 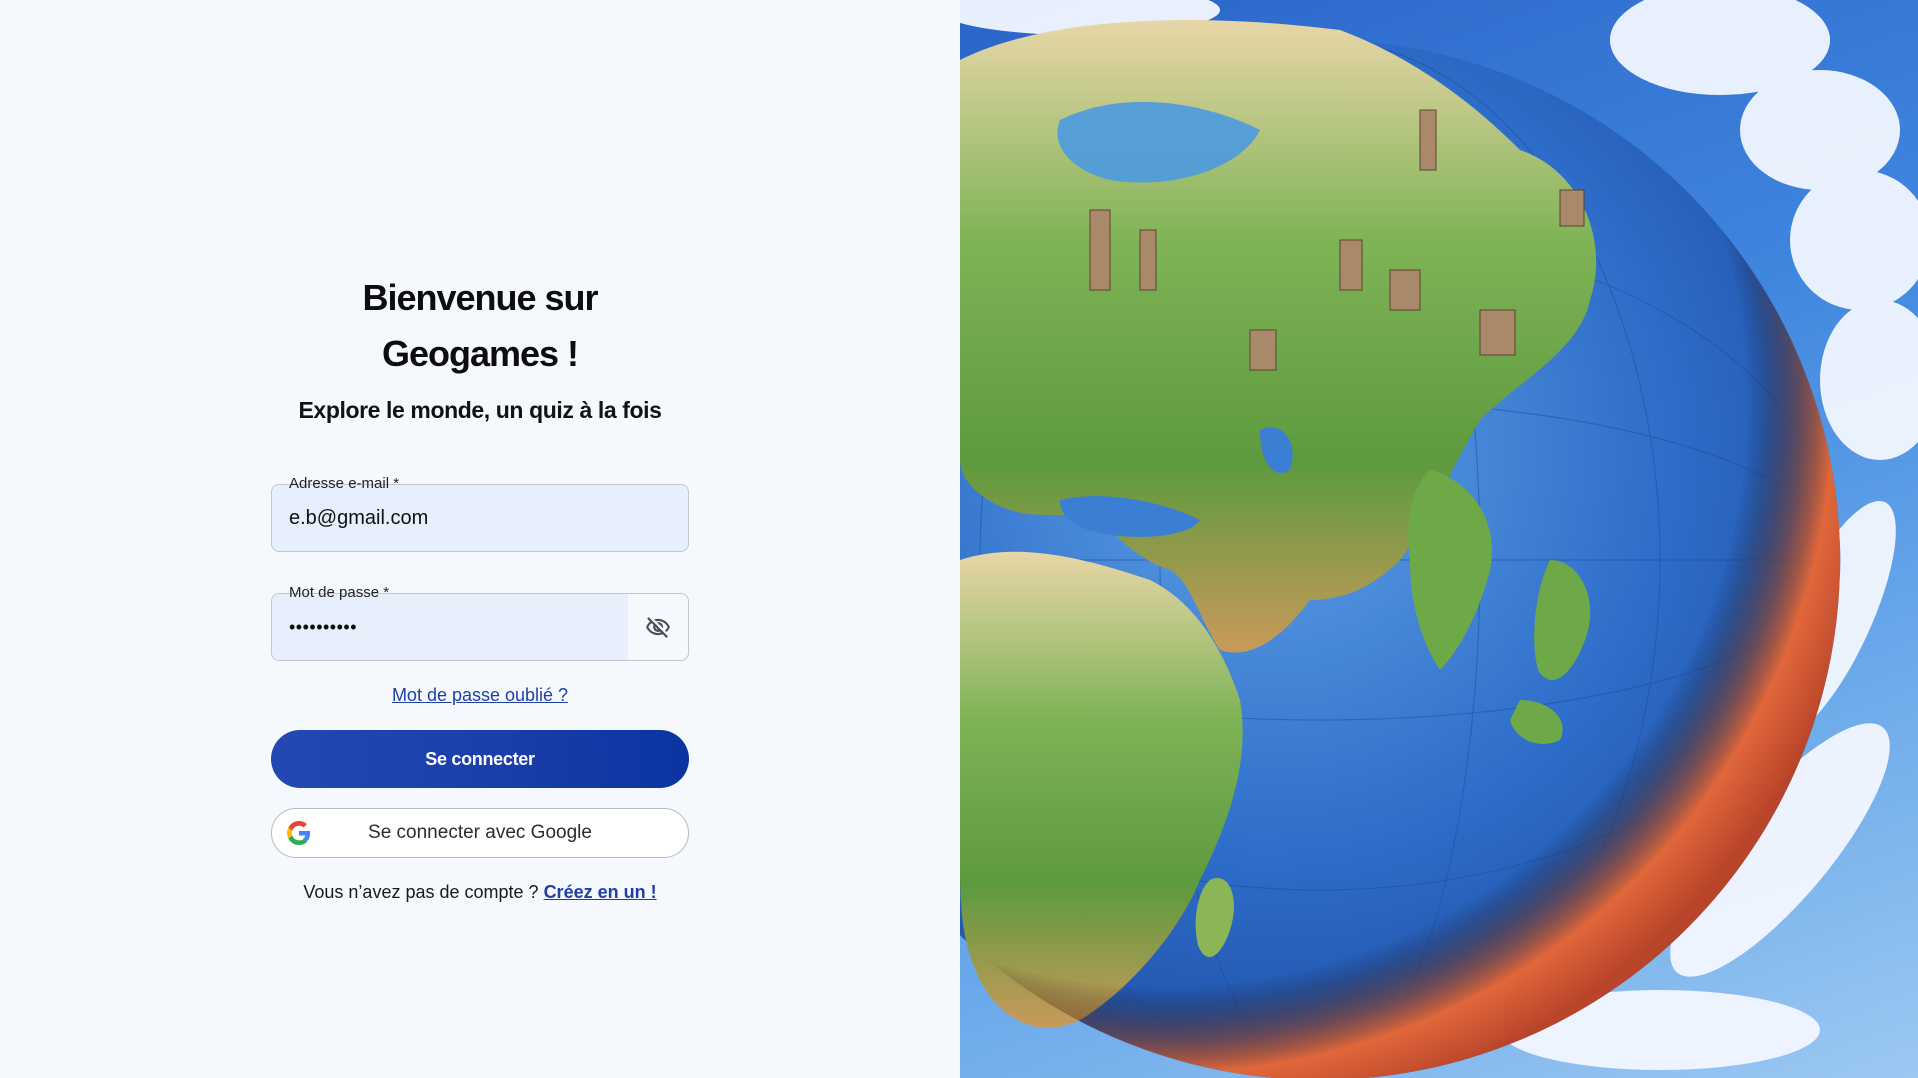 I want to click on eye-off-icon, so click(x=658, y=627).